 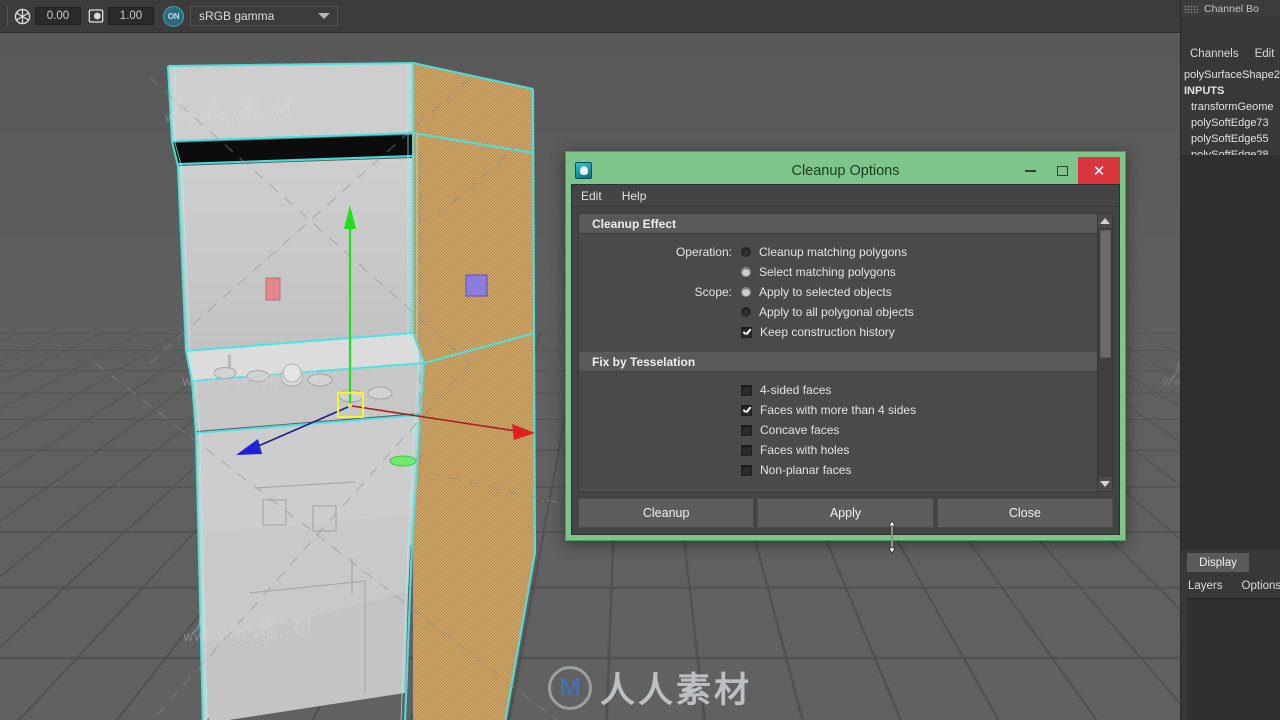 I want to click on tab-display: Display, so click(x=1218, y=562).